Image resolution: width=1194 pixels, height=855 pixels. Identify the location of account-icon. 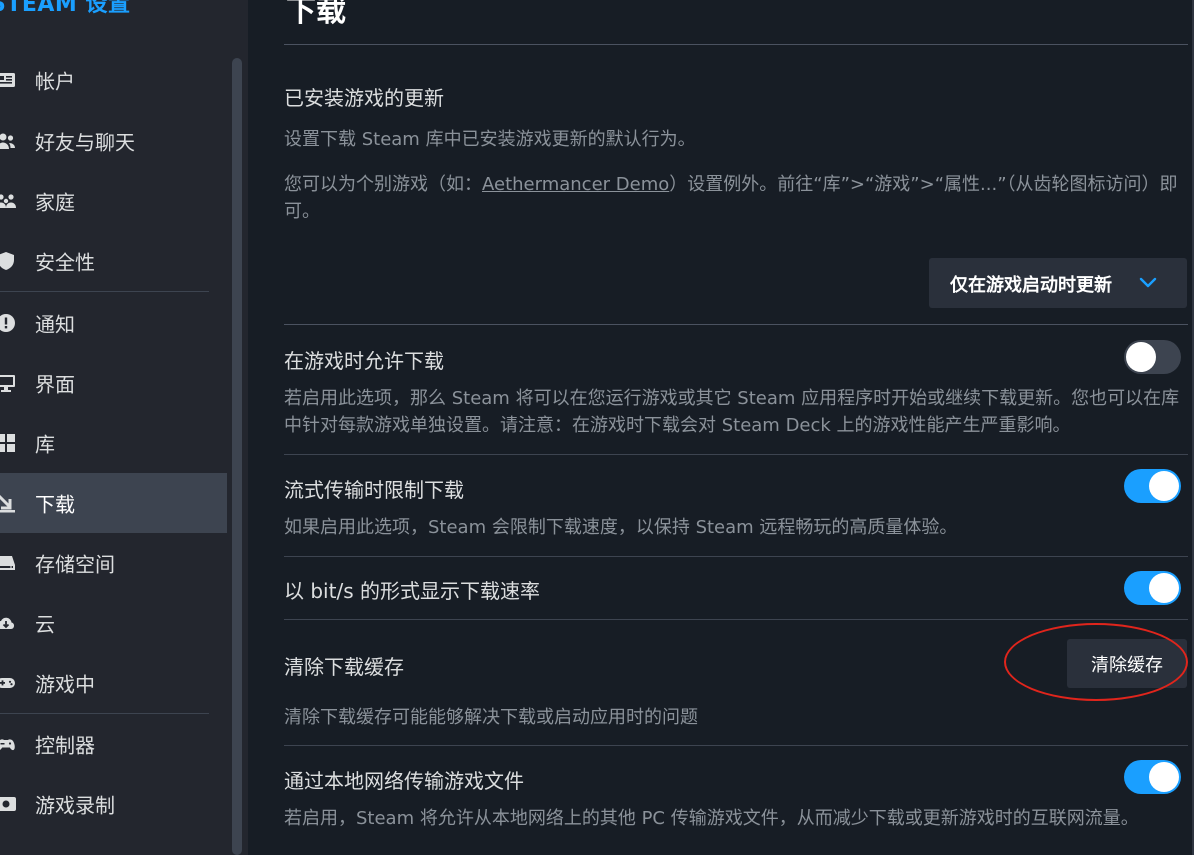
(8, 80).